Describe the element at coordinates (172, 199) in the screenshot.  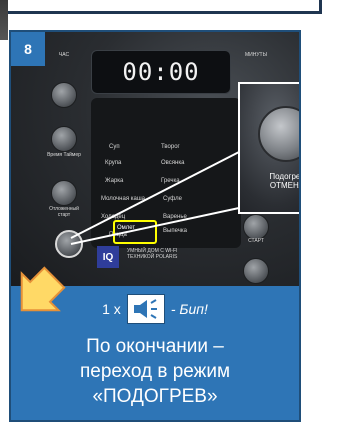
I see `menu-item: Суфле` at that location.